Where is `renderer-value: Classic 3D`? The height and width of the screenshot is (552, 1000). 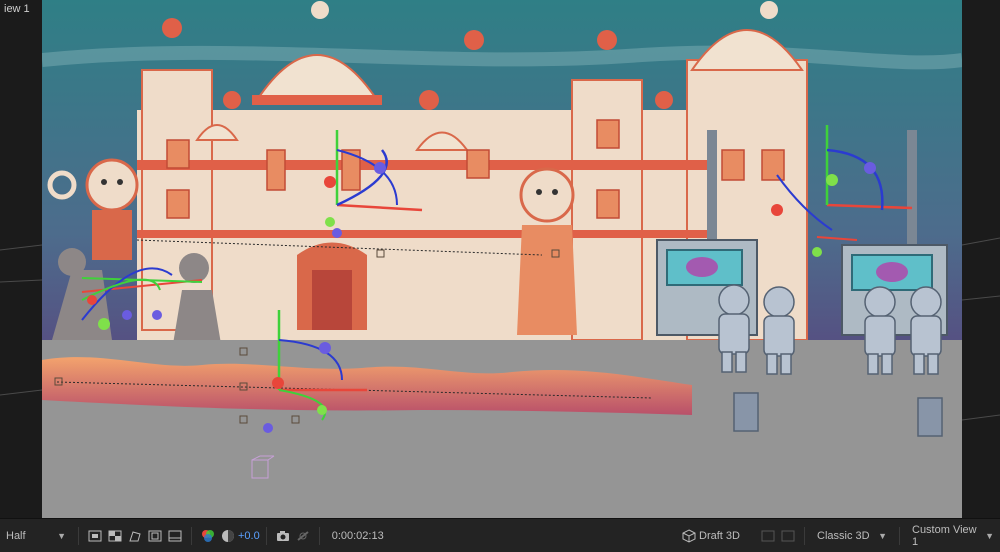
renderer-value: Classic 3D is located at coordinates (843, 535).